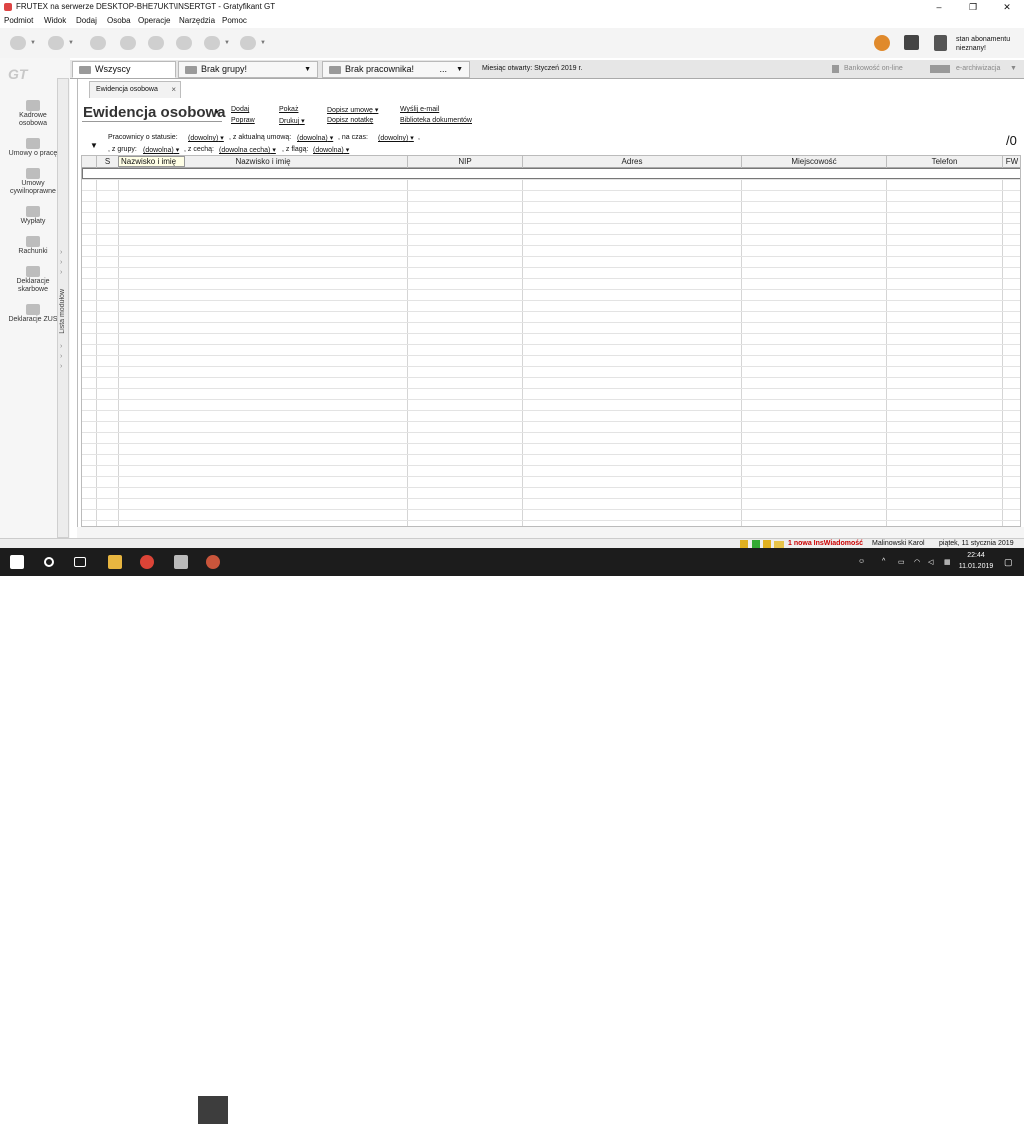  Describe the element at coordinates (973, 7) in the screenshot. I see `maximize-button: ❐` at that location.